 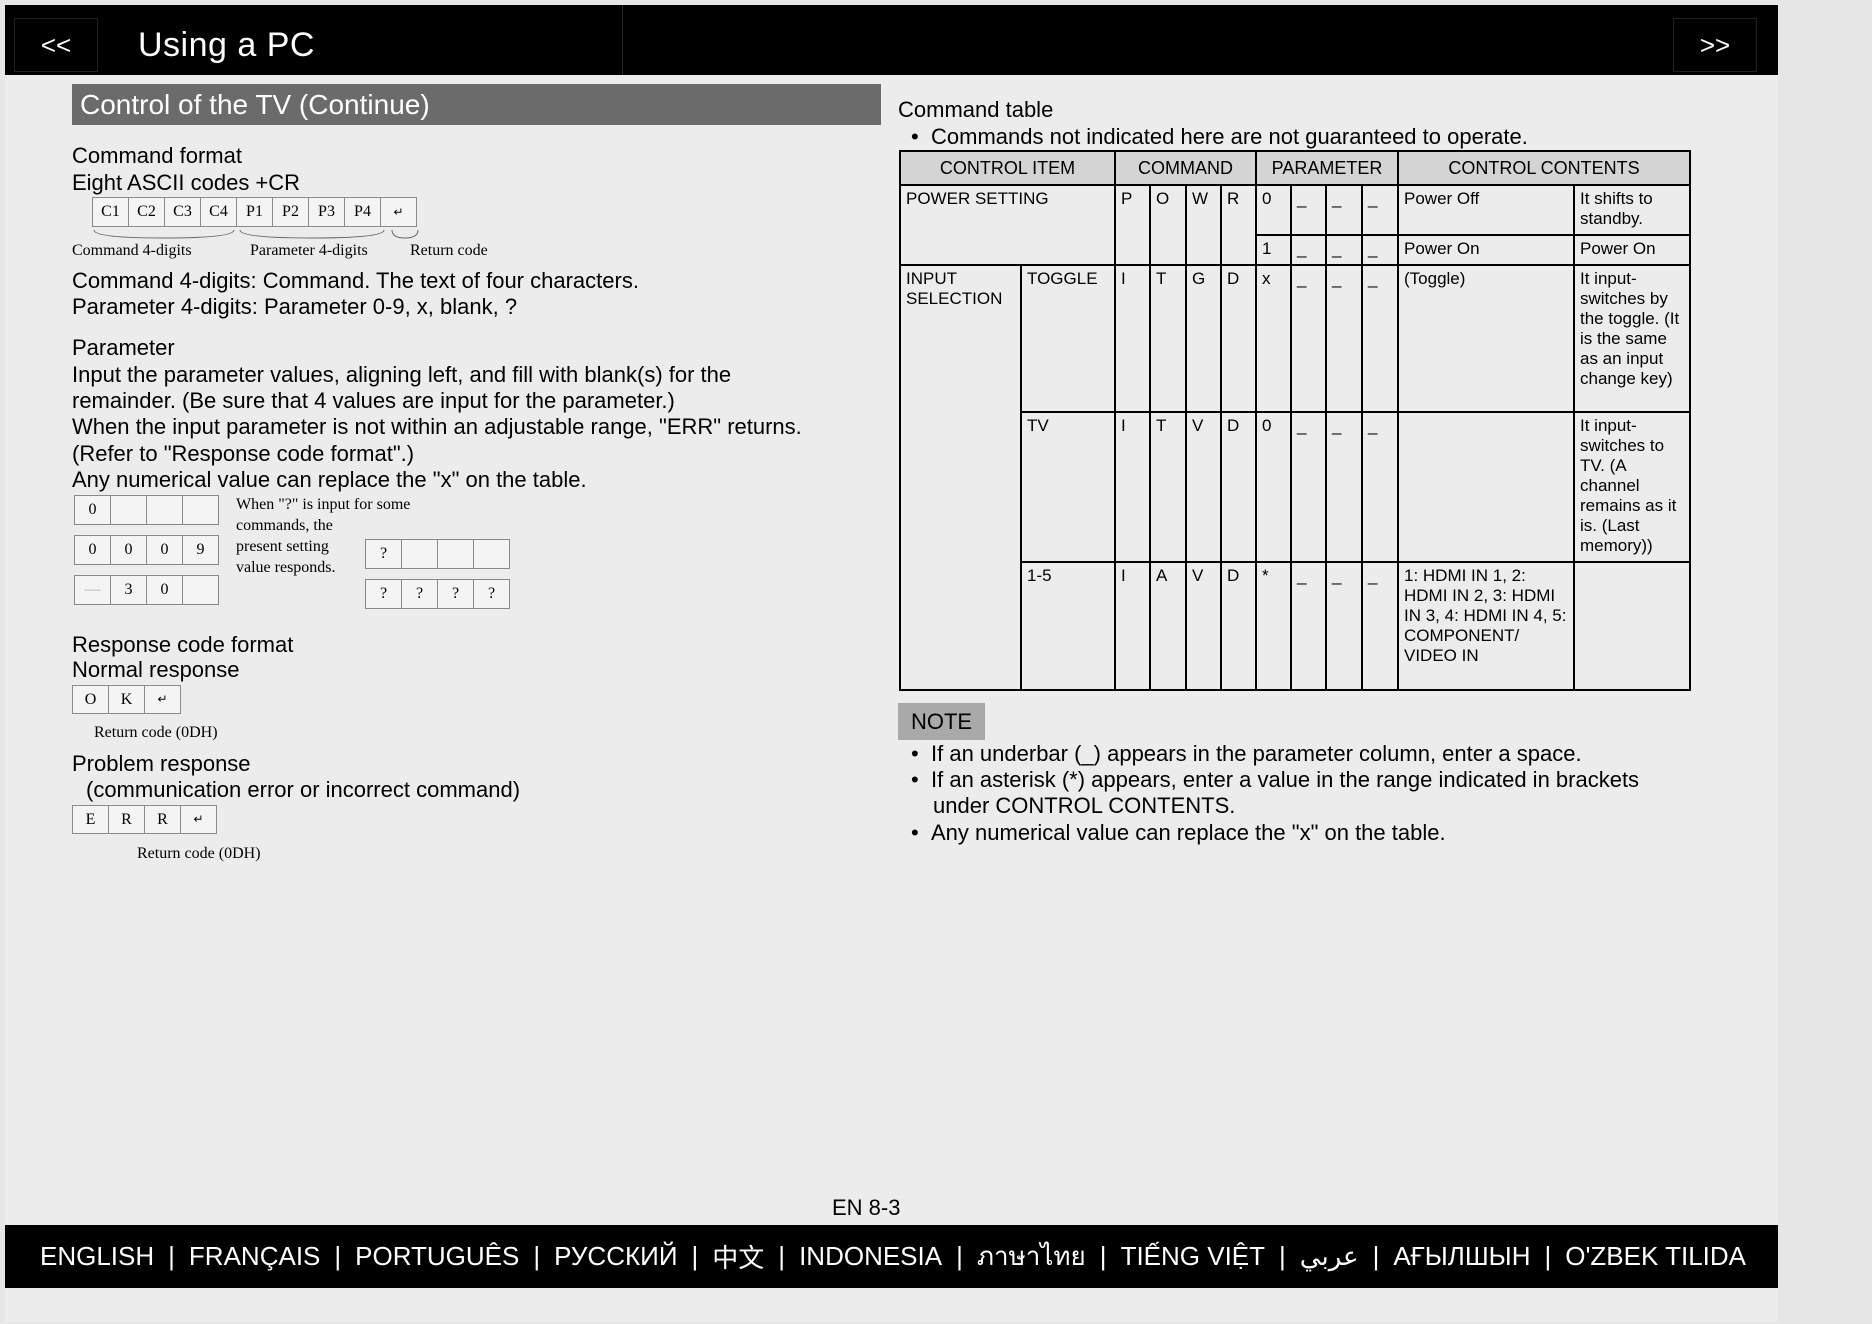 I want to click on language-link-portuguese: PORTUGUÊS, so click(x=437, y=1256).